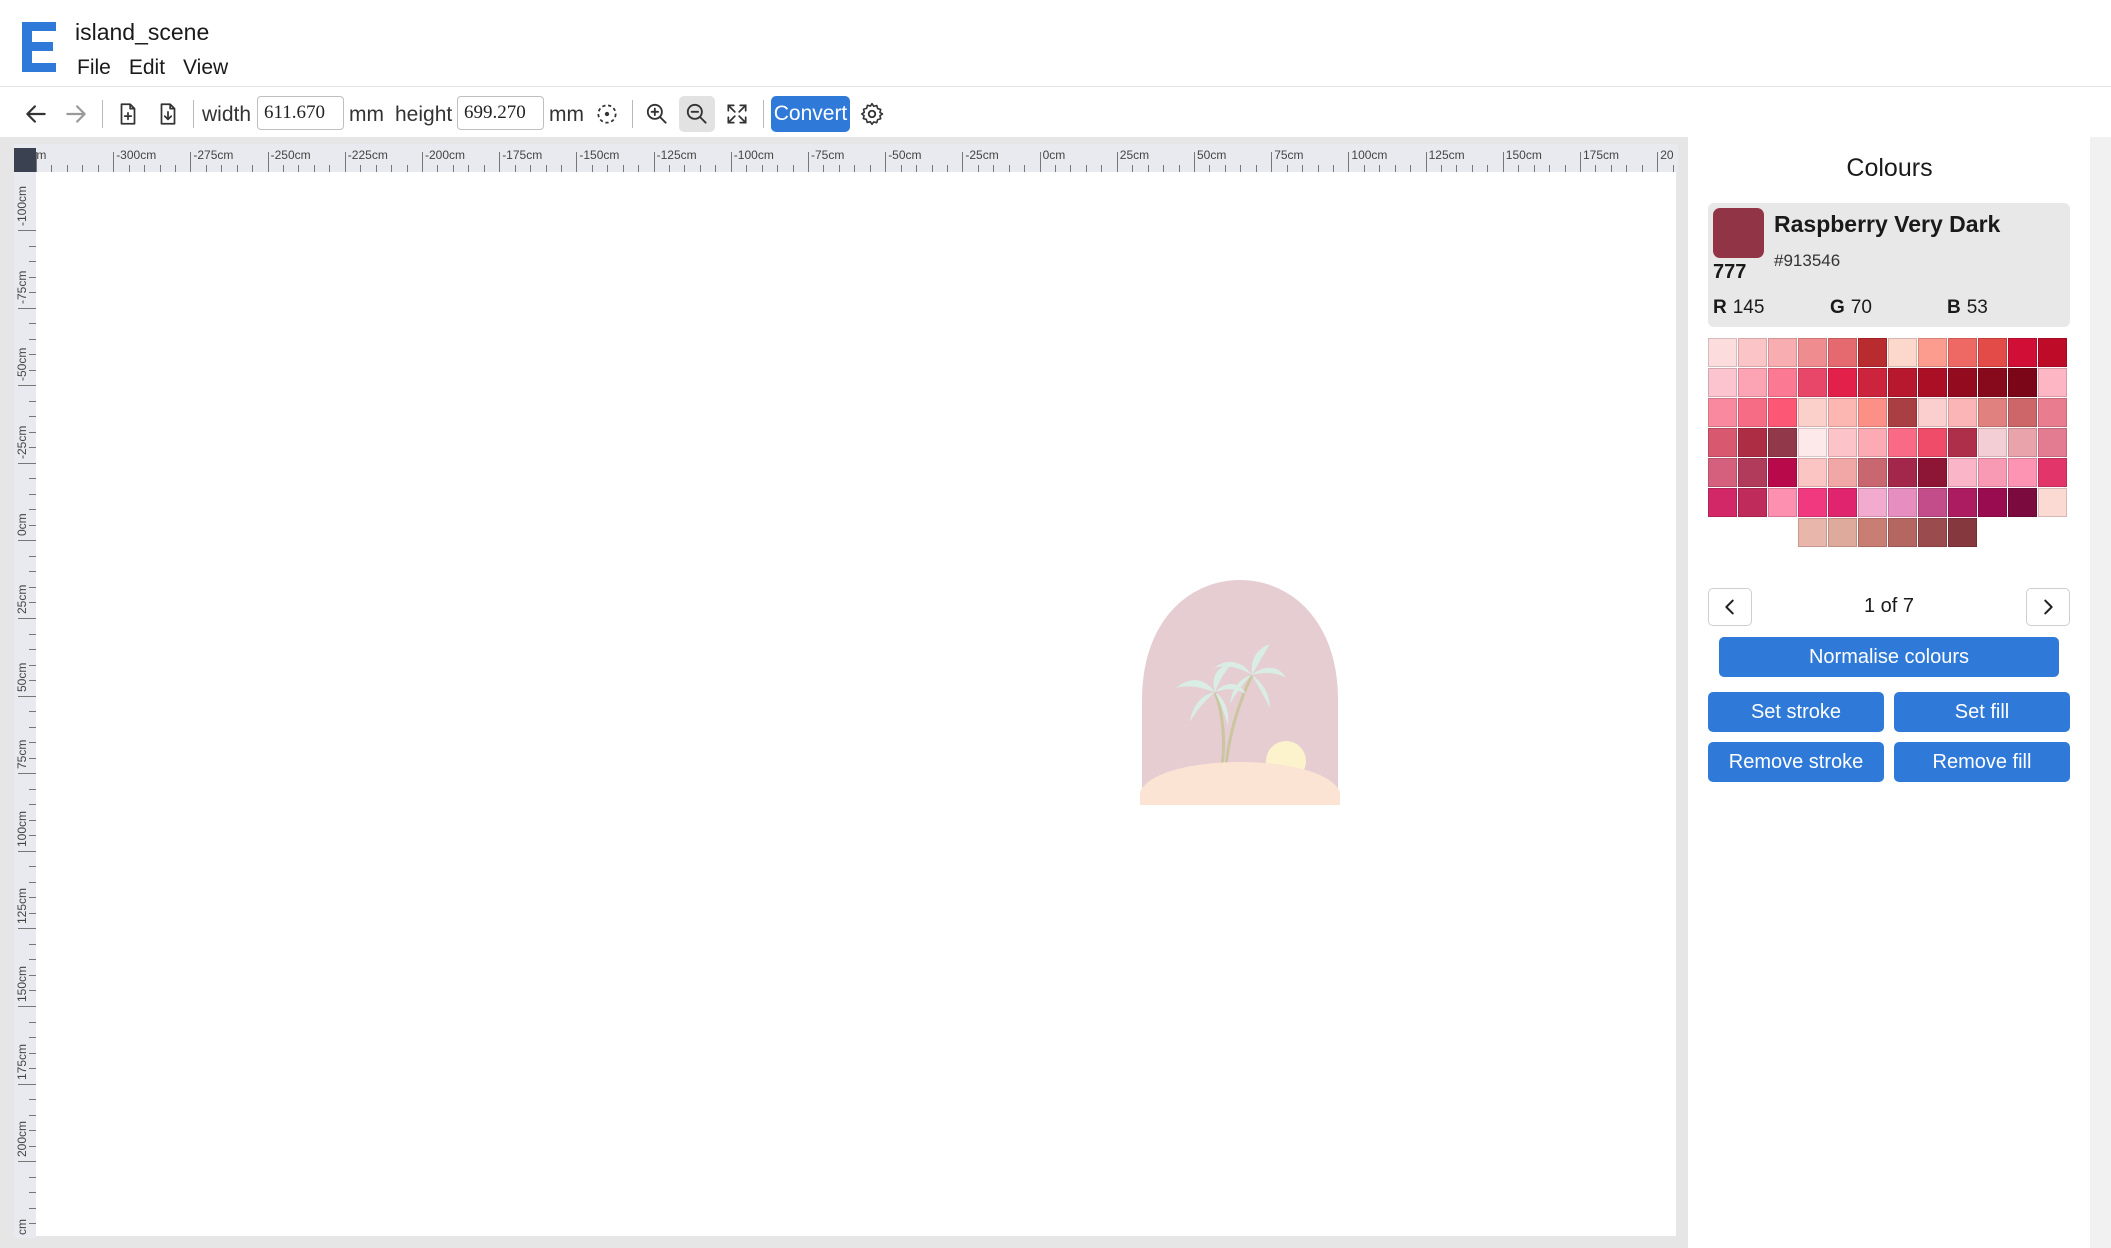 This screenshot has width=2111, height=1248. I want to click on menu-edit: Edit, so click(147, 68).